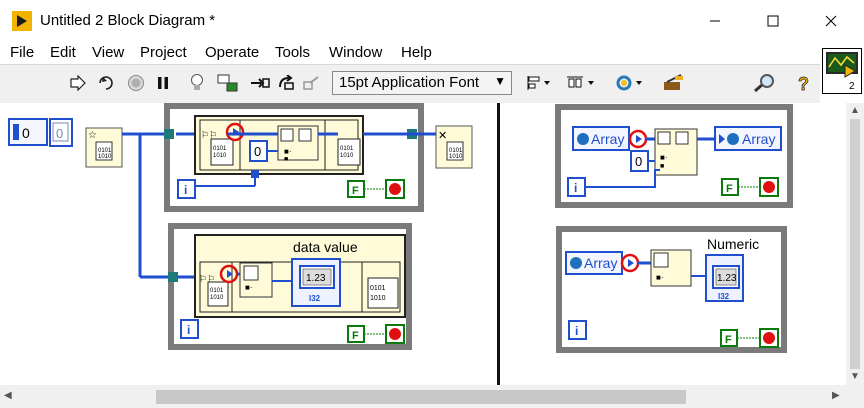  Describe the element at coordinates (106, 83) in the screenshot. I see `run-continuously-button` at that location.